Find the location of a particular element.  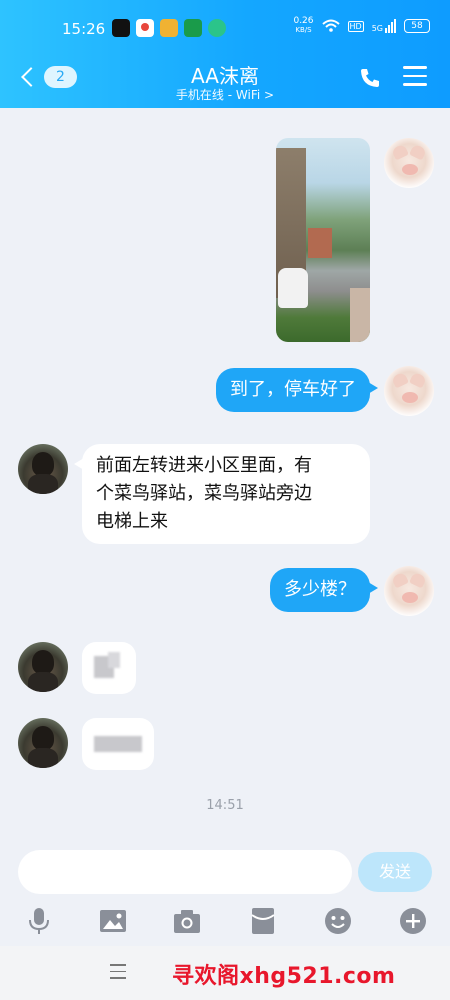

emoji-icon is located at coordinates (338, 921).